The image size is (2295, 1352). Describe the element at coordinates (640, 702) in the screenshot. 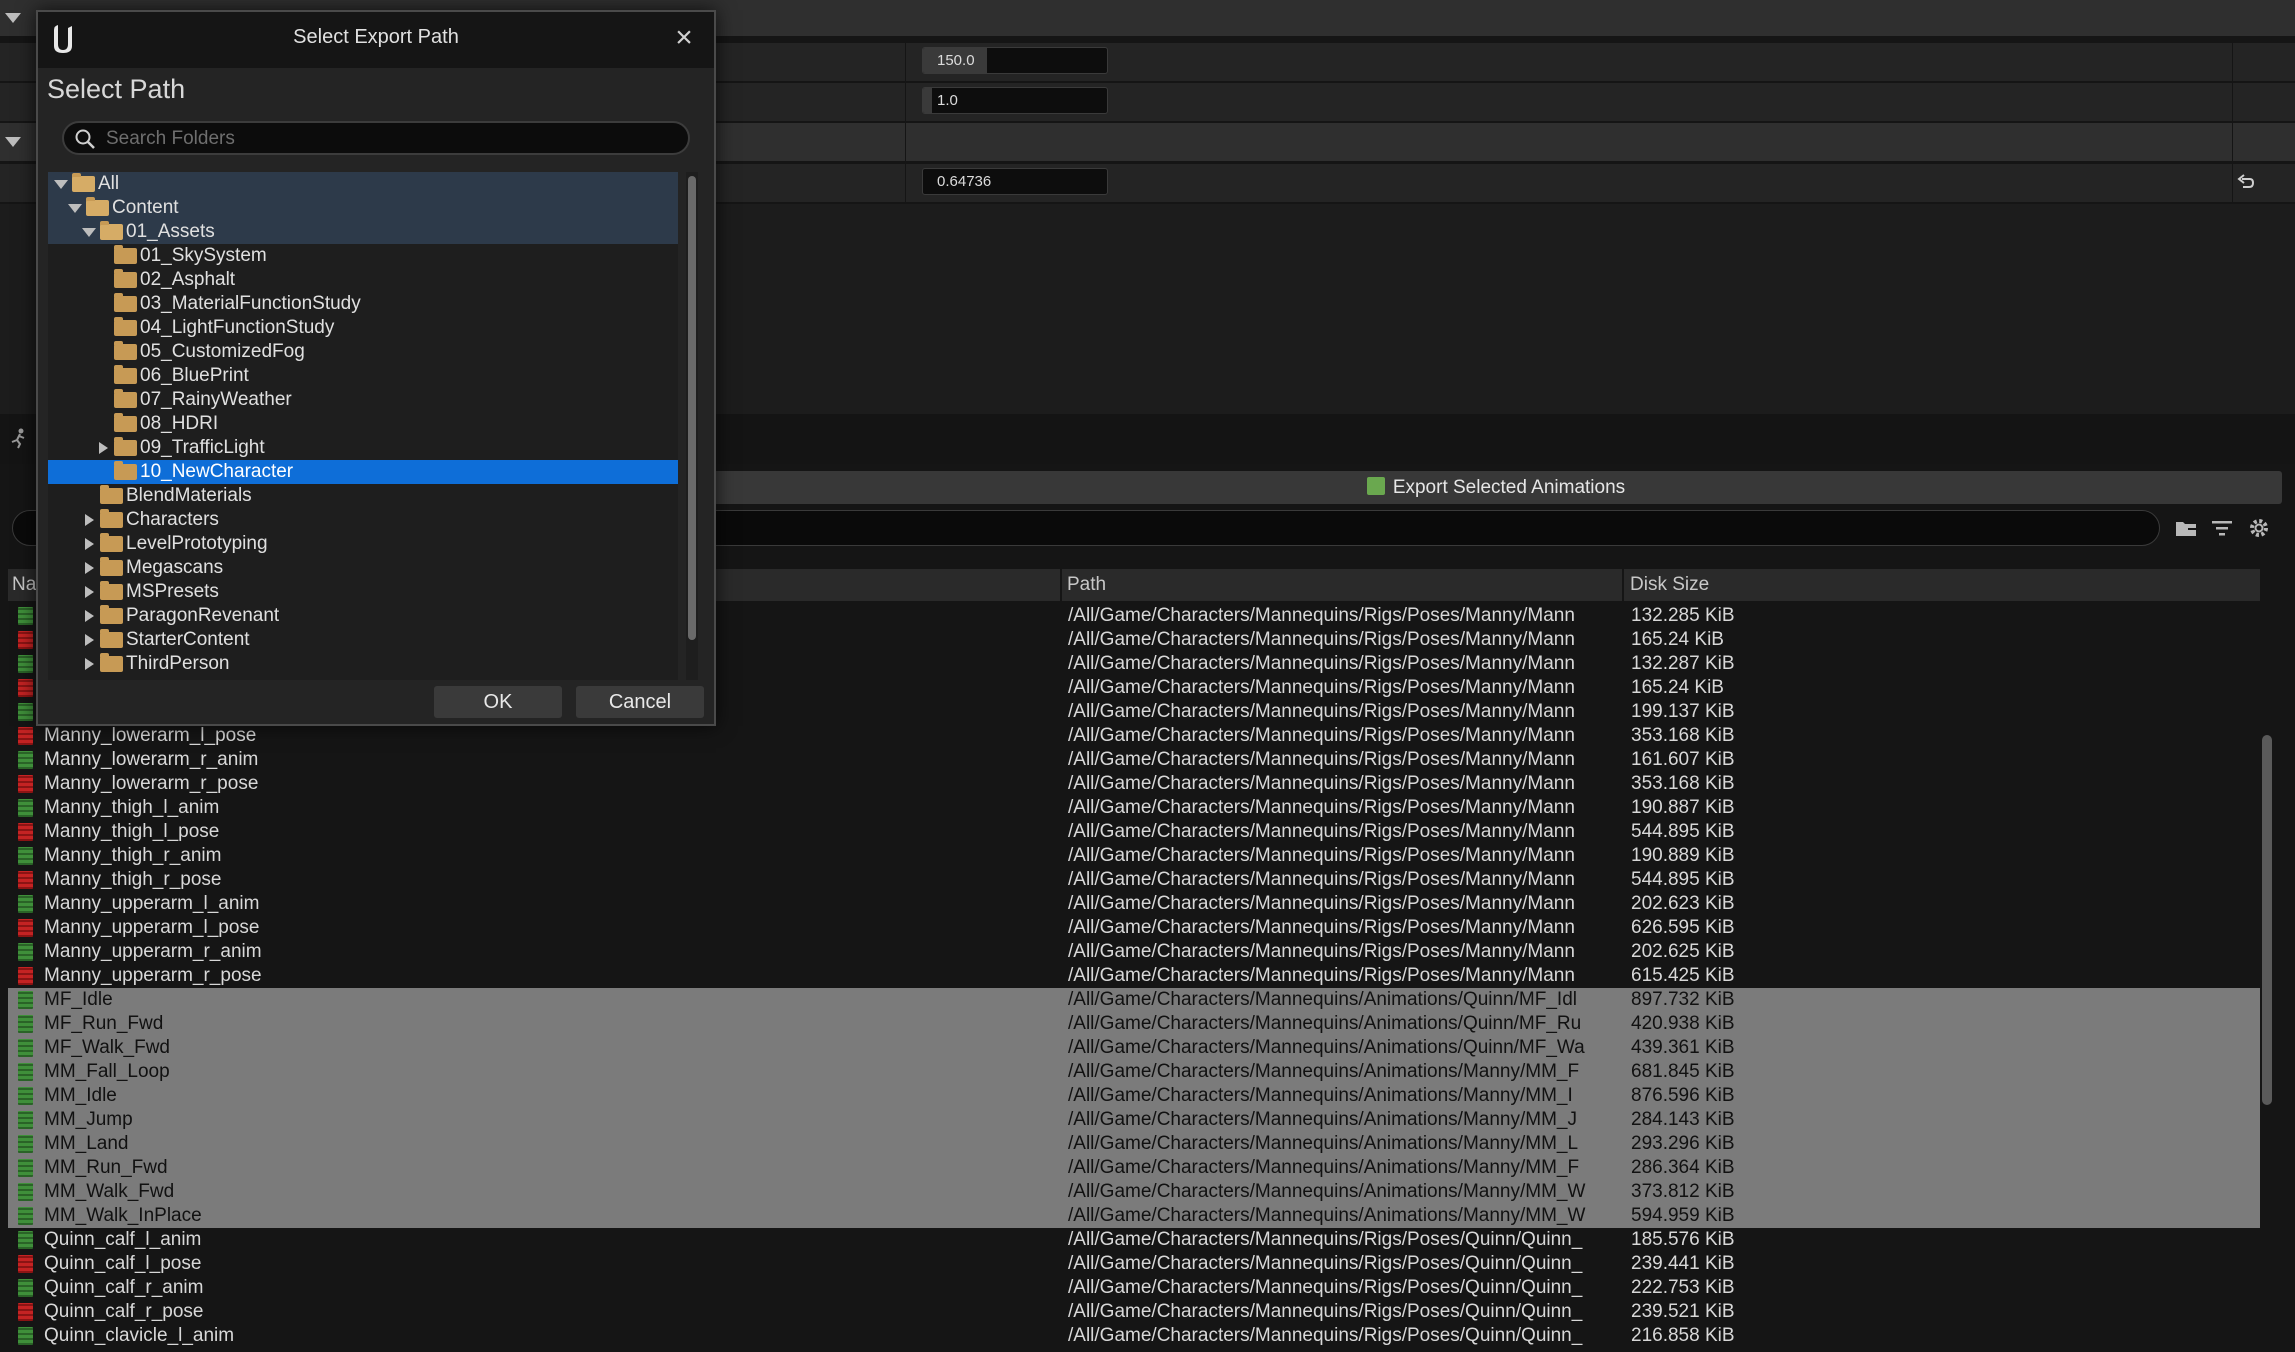

I see `cancel-button: Cancel` at that location.